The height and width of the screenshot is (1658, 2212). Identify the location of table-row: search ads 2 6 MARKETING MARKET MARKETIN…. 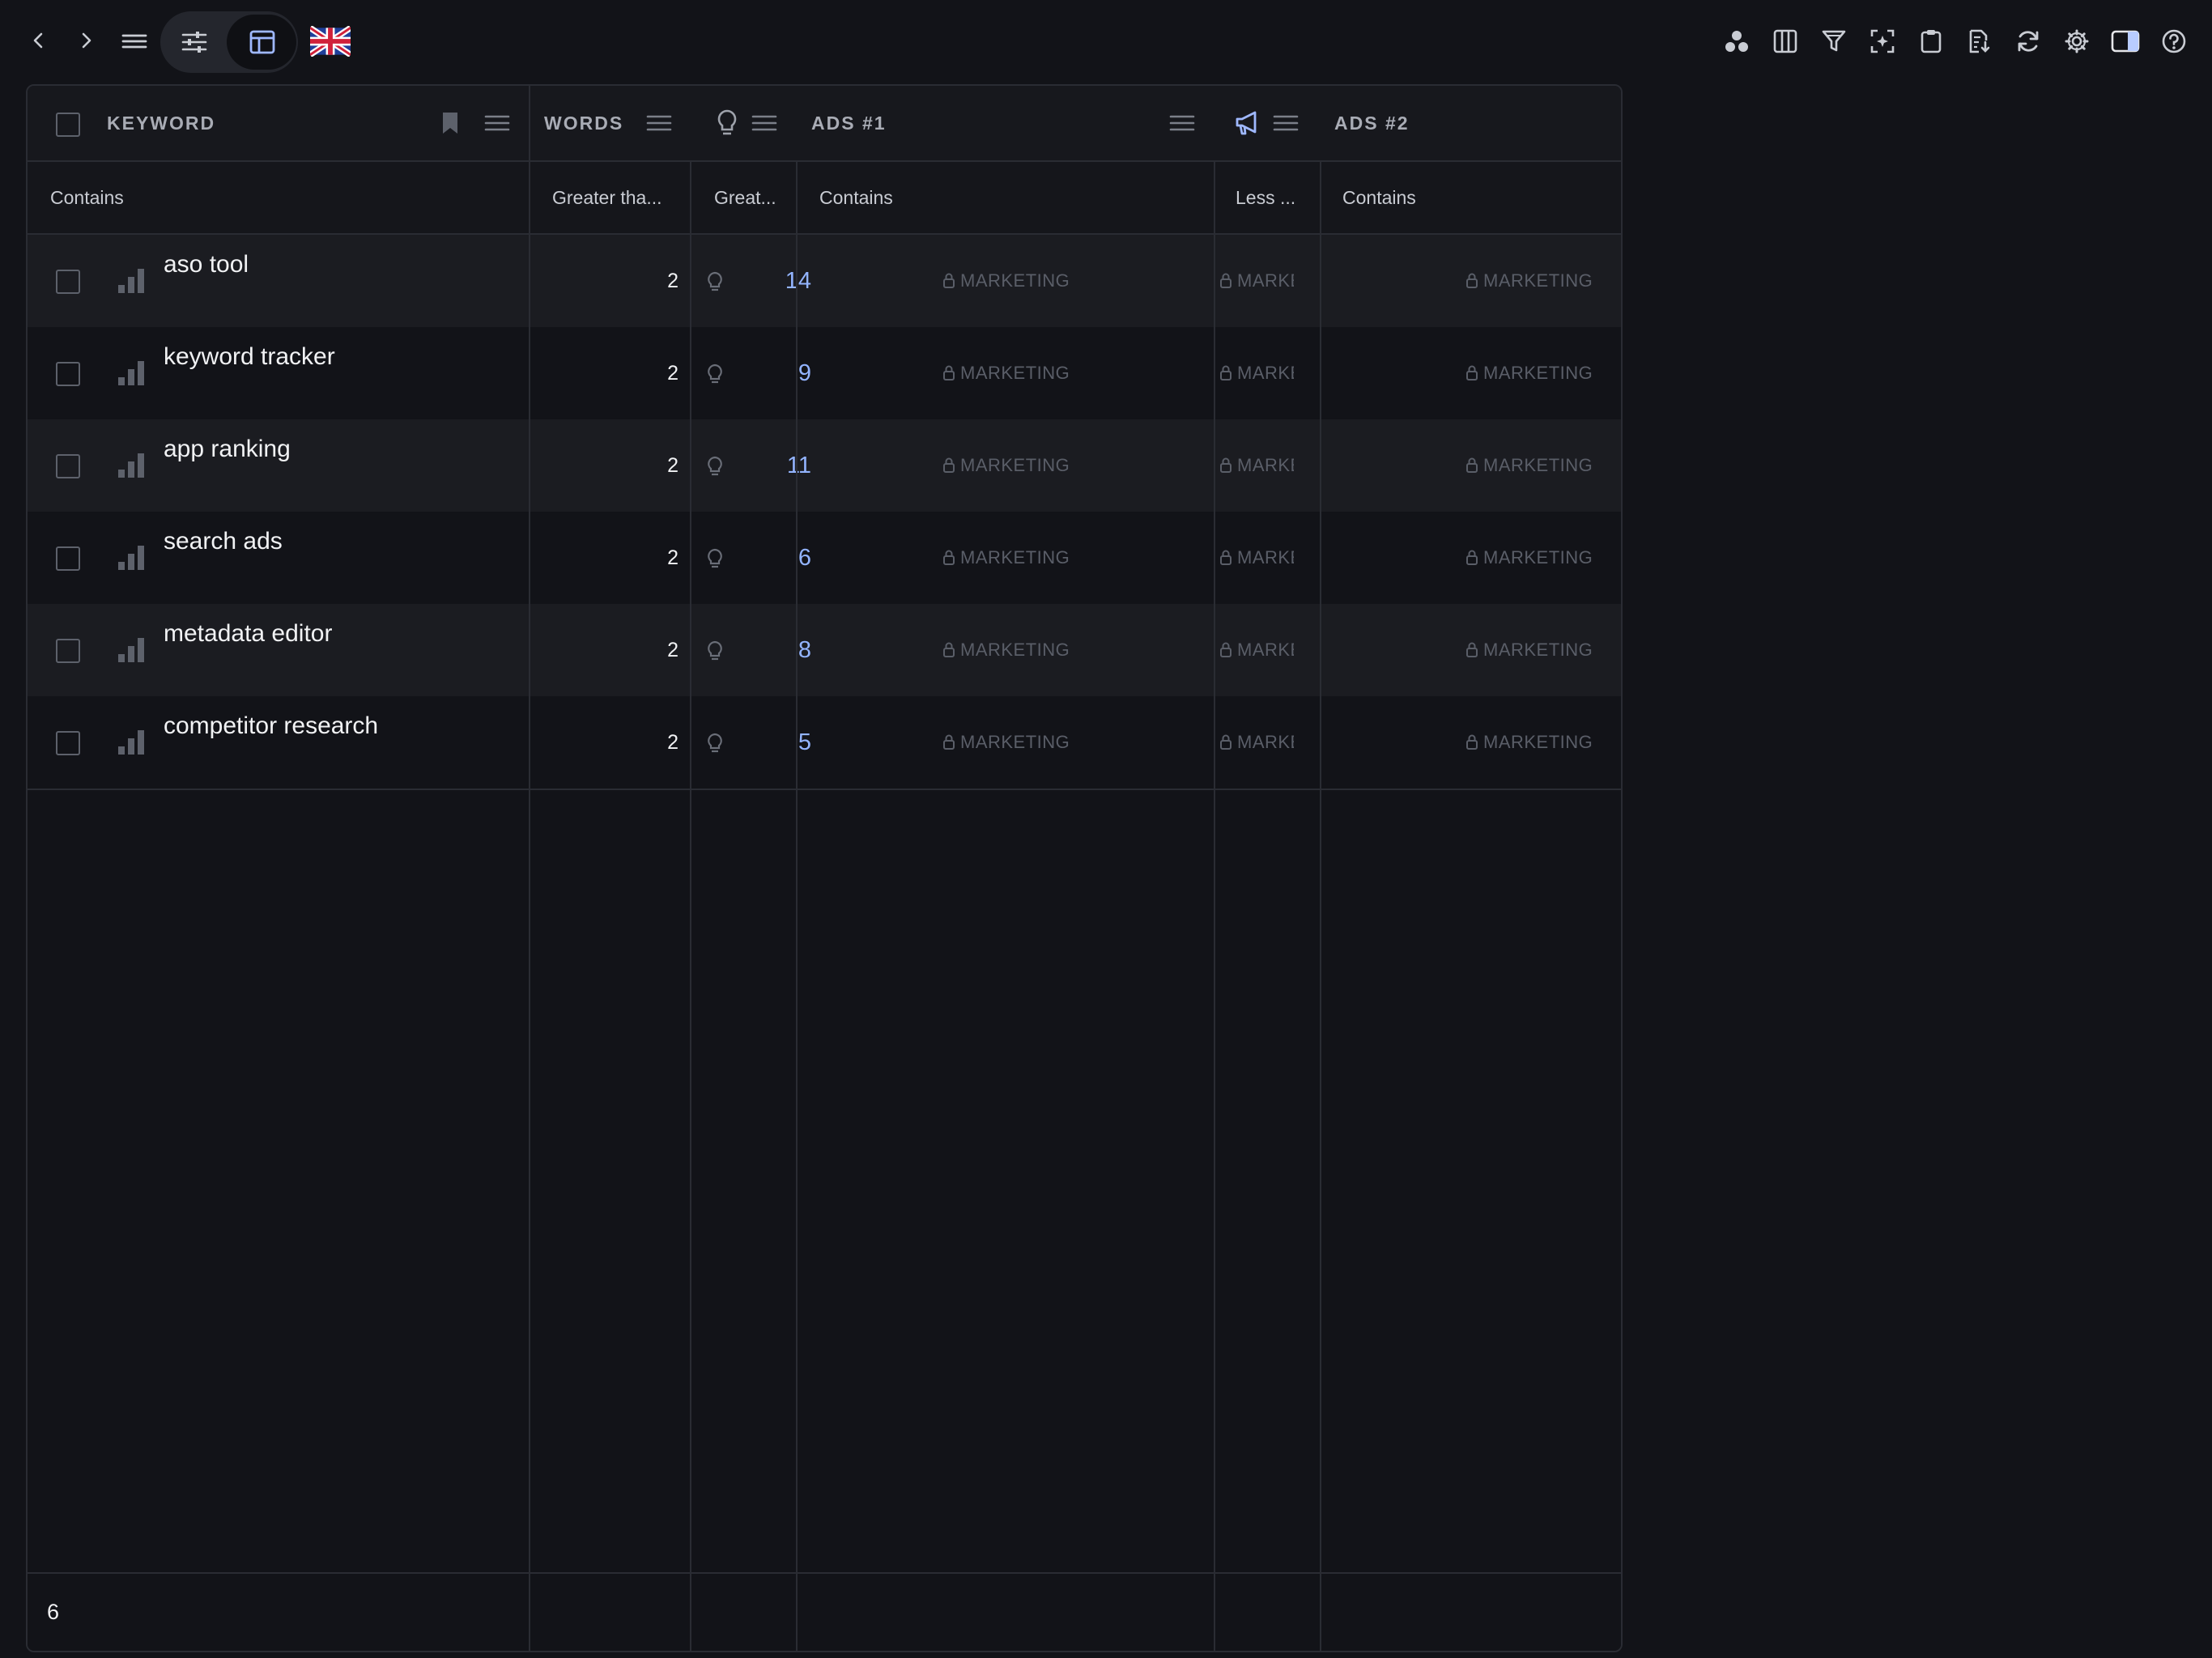
(825, 558).